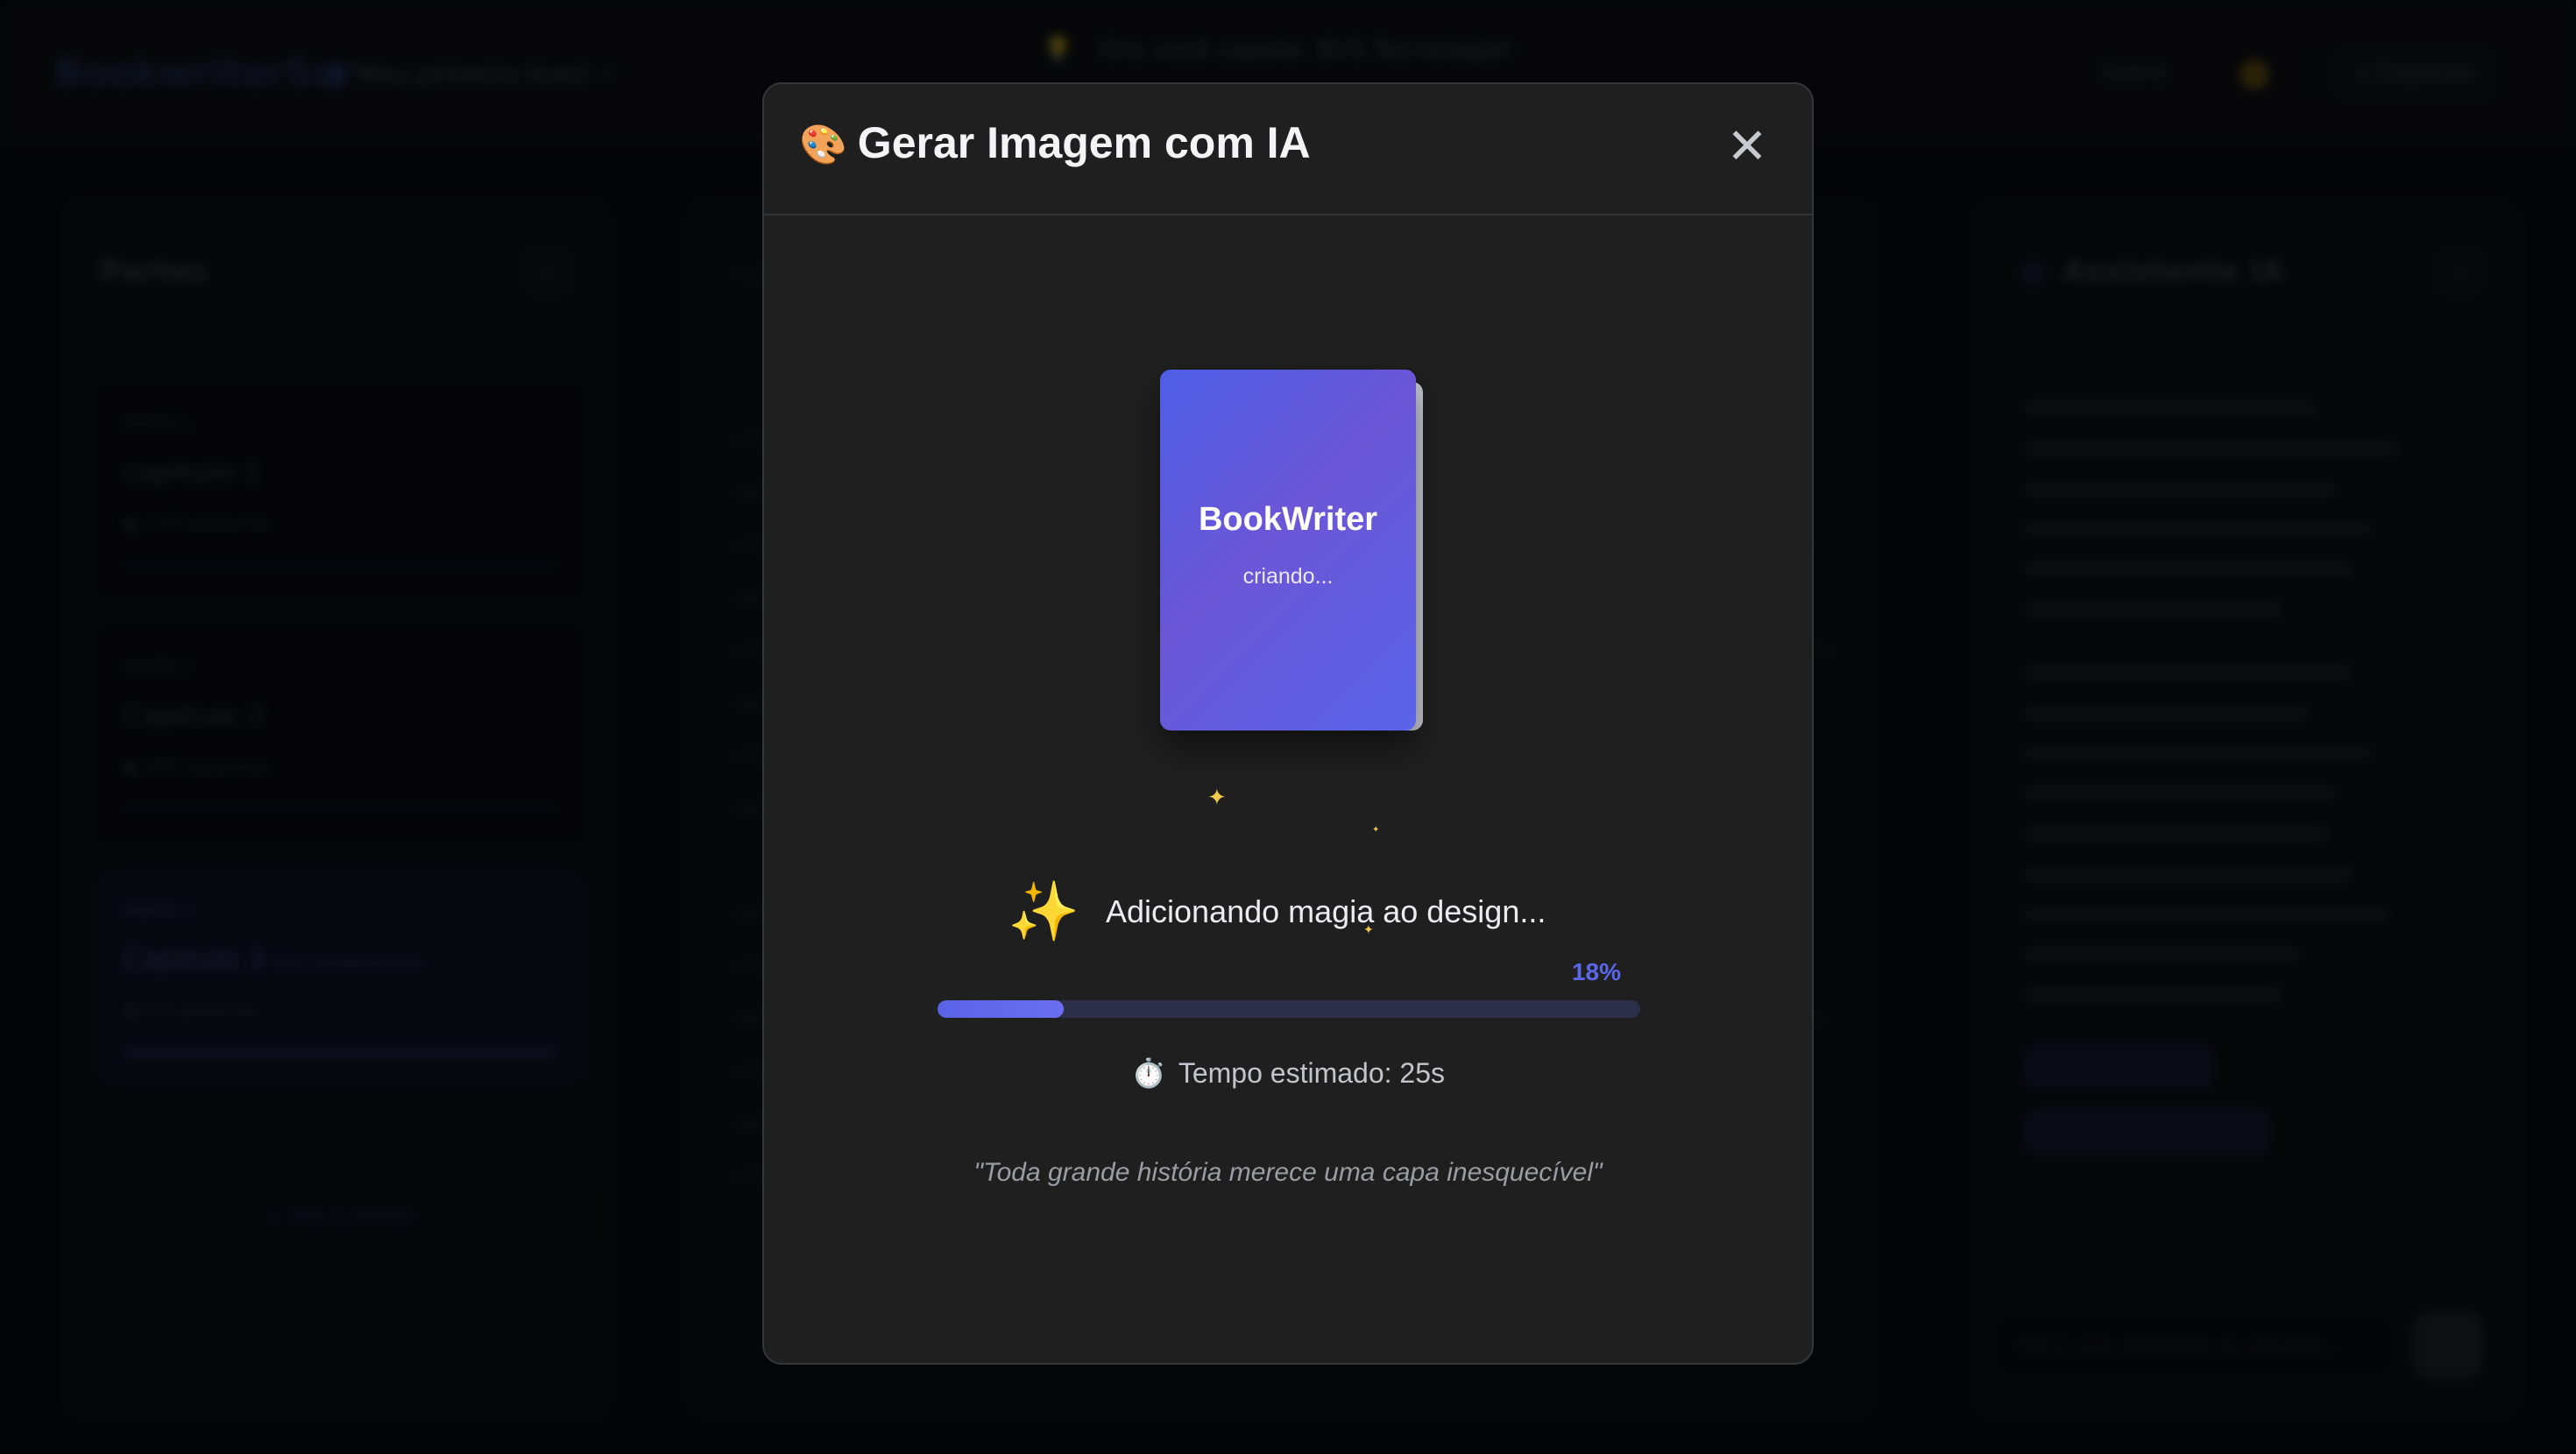 The width and height of the screenshot is (2576, 1454). I want to click on progress-fill, so click(1001, 1009).